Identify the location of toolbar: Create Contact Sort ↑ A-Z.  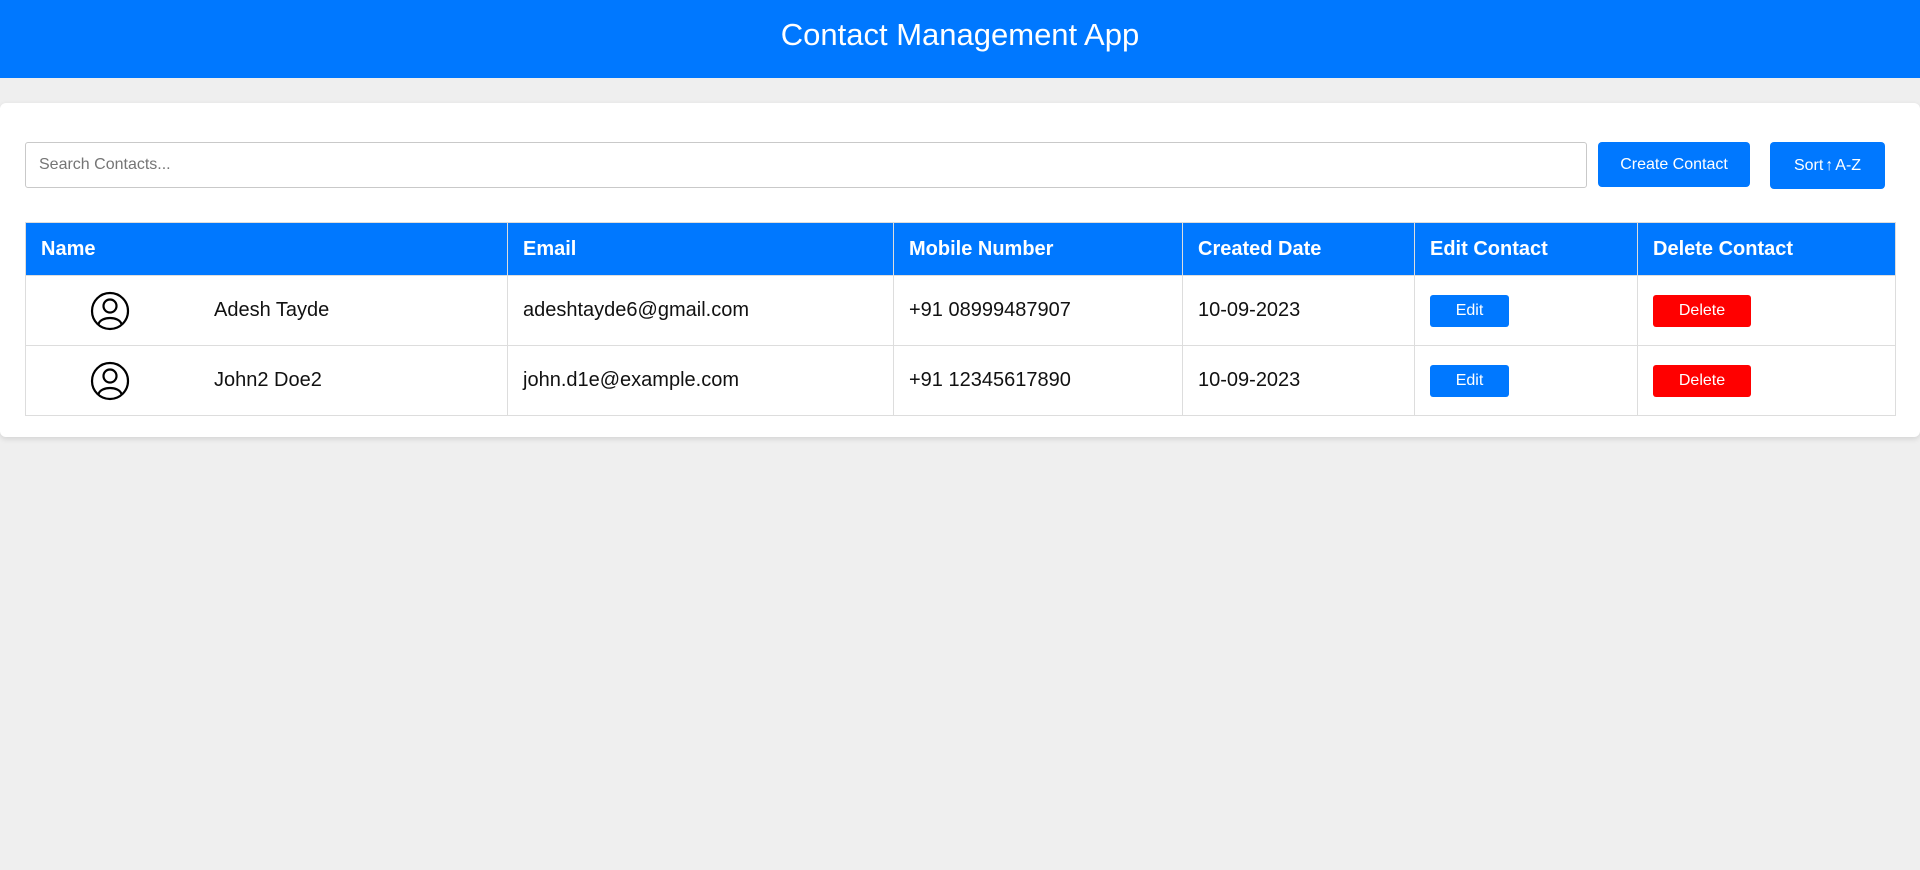
(960, 163).